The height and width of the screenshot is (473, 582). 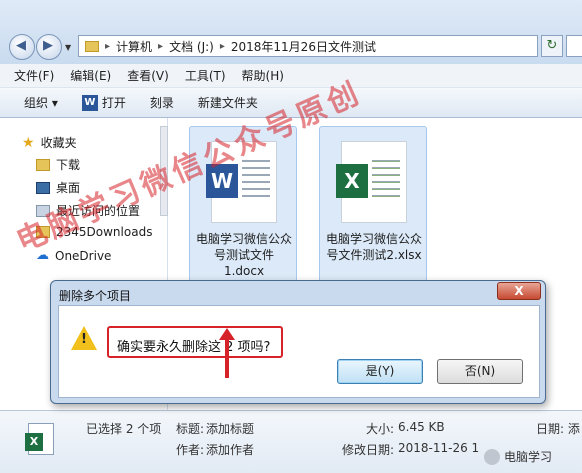 I want to click on sidebar-item-2345downloads: 2345Downloads, so click(x=94, y=232).